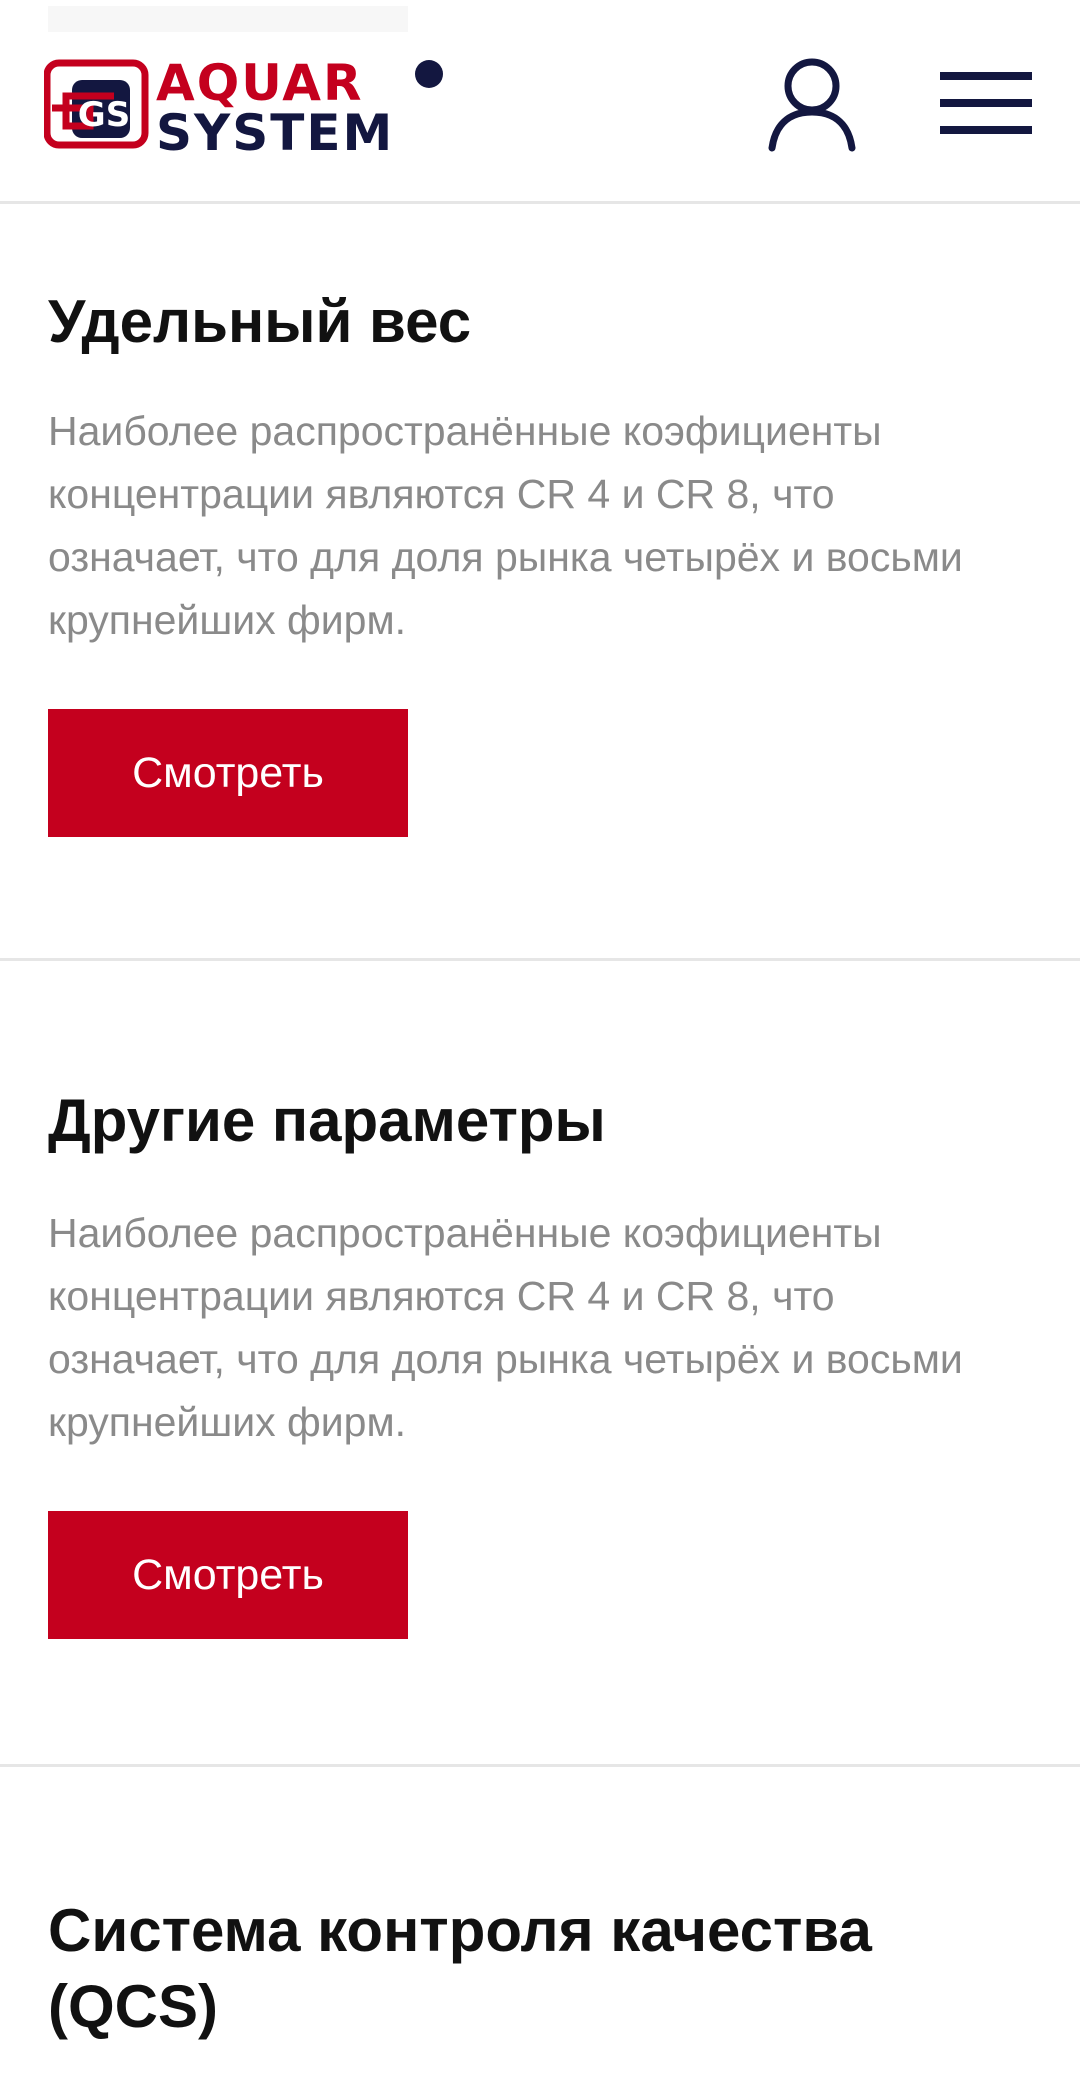 The height and width of the screenshot is (2082, 1080). I want to click on hamburger-menu-button, so click(986, 103).